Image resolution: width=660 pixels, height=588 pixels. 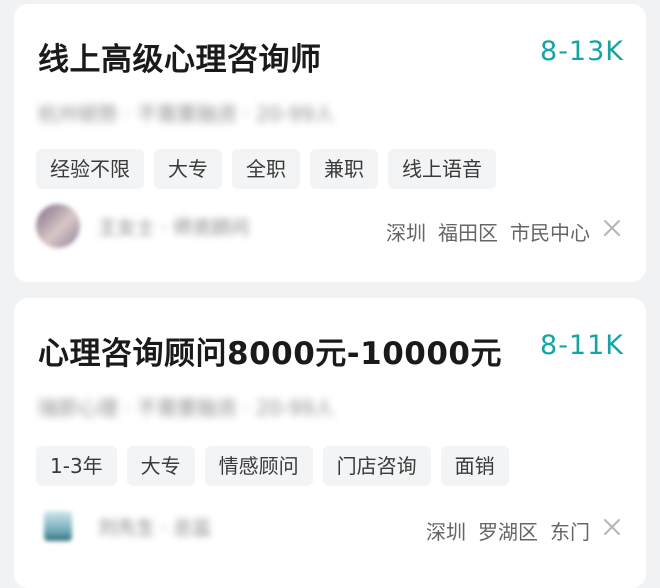 What do you see at coordinates (468, 233) in the screenshot?
I see `location-district: 福田区` at bounding box center [468, 233].